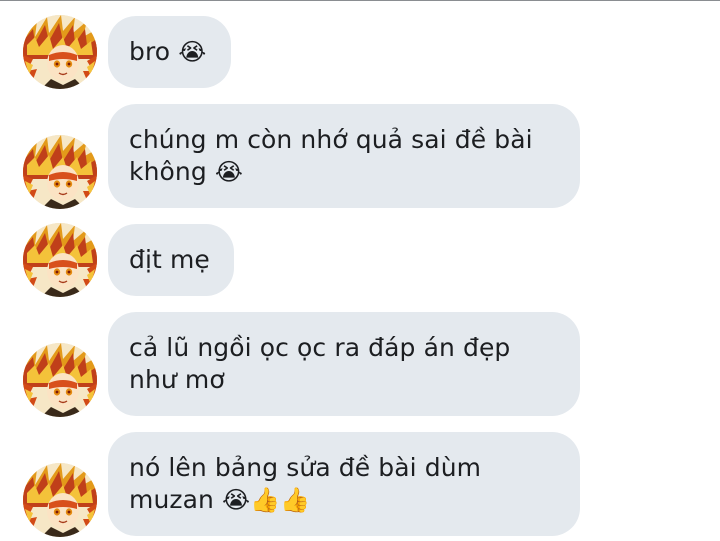 The width and height of the screenshot is (720, 541). I want to click on message-bubble: cả lũ ngồi ọc ọc ra đáp án đẹp như mơ, so click(344, 364).